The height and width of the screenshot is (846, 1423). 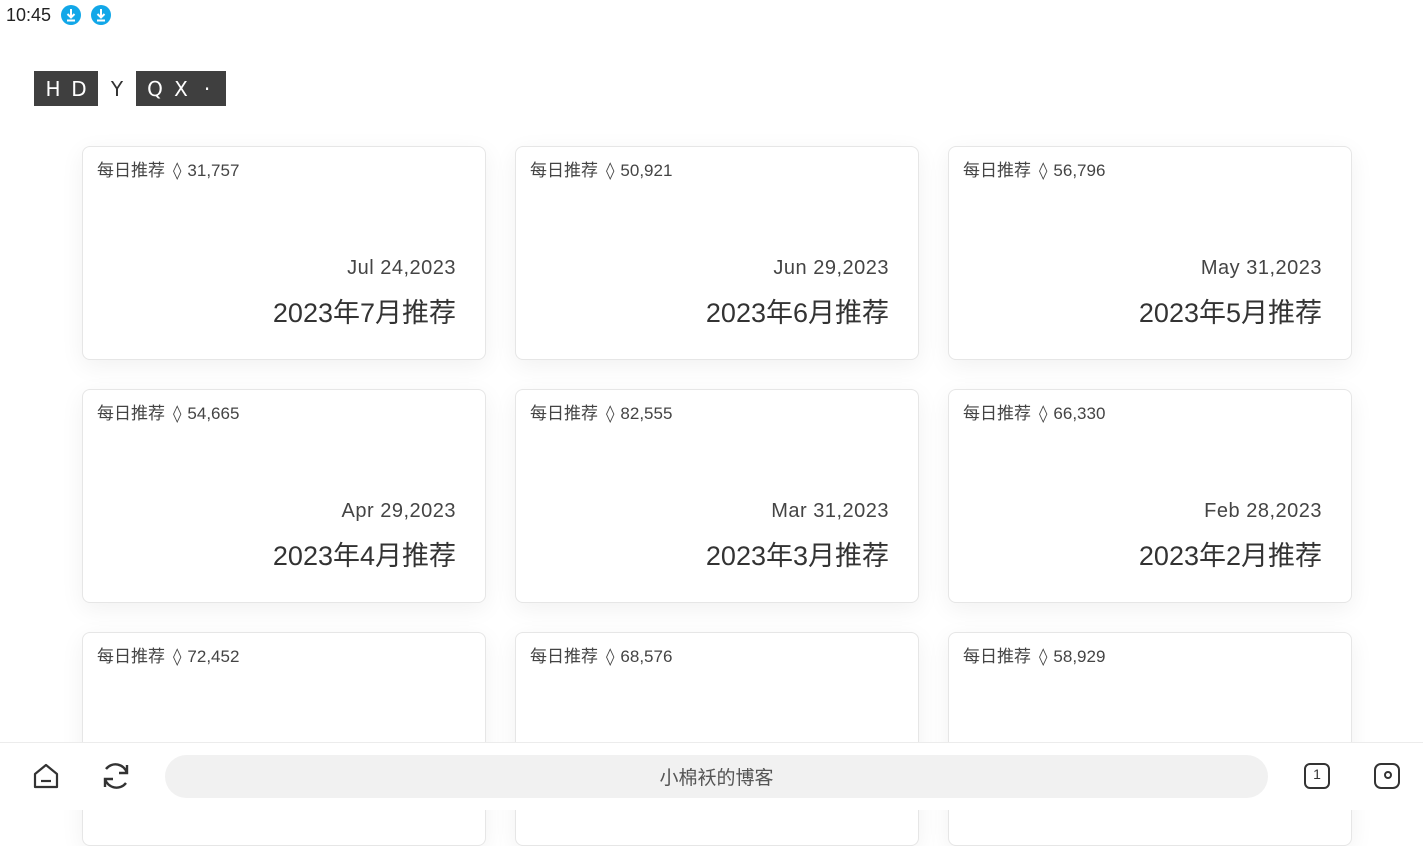 I want to click on post-card: 每日推荐 ◊ 54,665 Apr 29,2023 2023年4月推荐, so click(x=284, y=496).